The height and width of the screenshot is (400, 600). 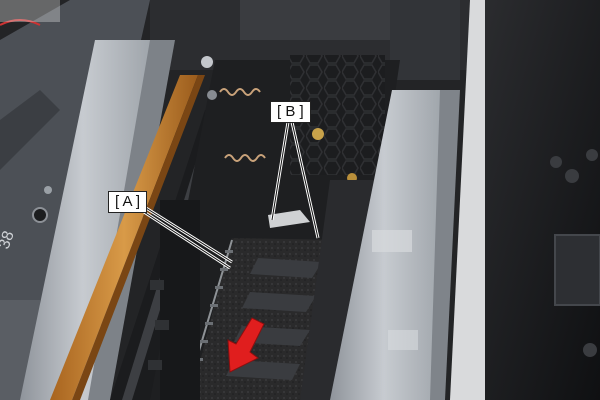 What do you see at coordinates (290, 112) in the screenshot?
I see `callout-label-b: [ B ]` at bounding box center [290, 112].